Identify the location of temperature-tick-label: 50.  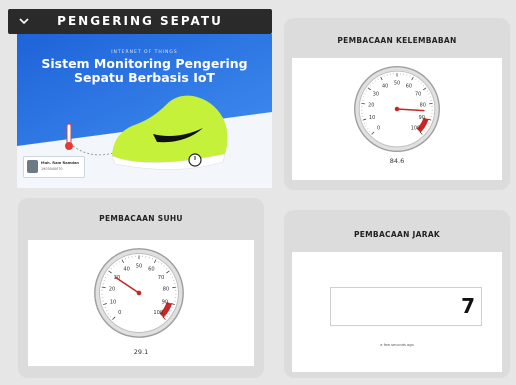
(139, 267).